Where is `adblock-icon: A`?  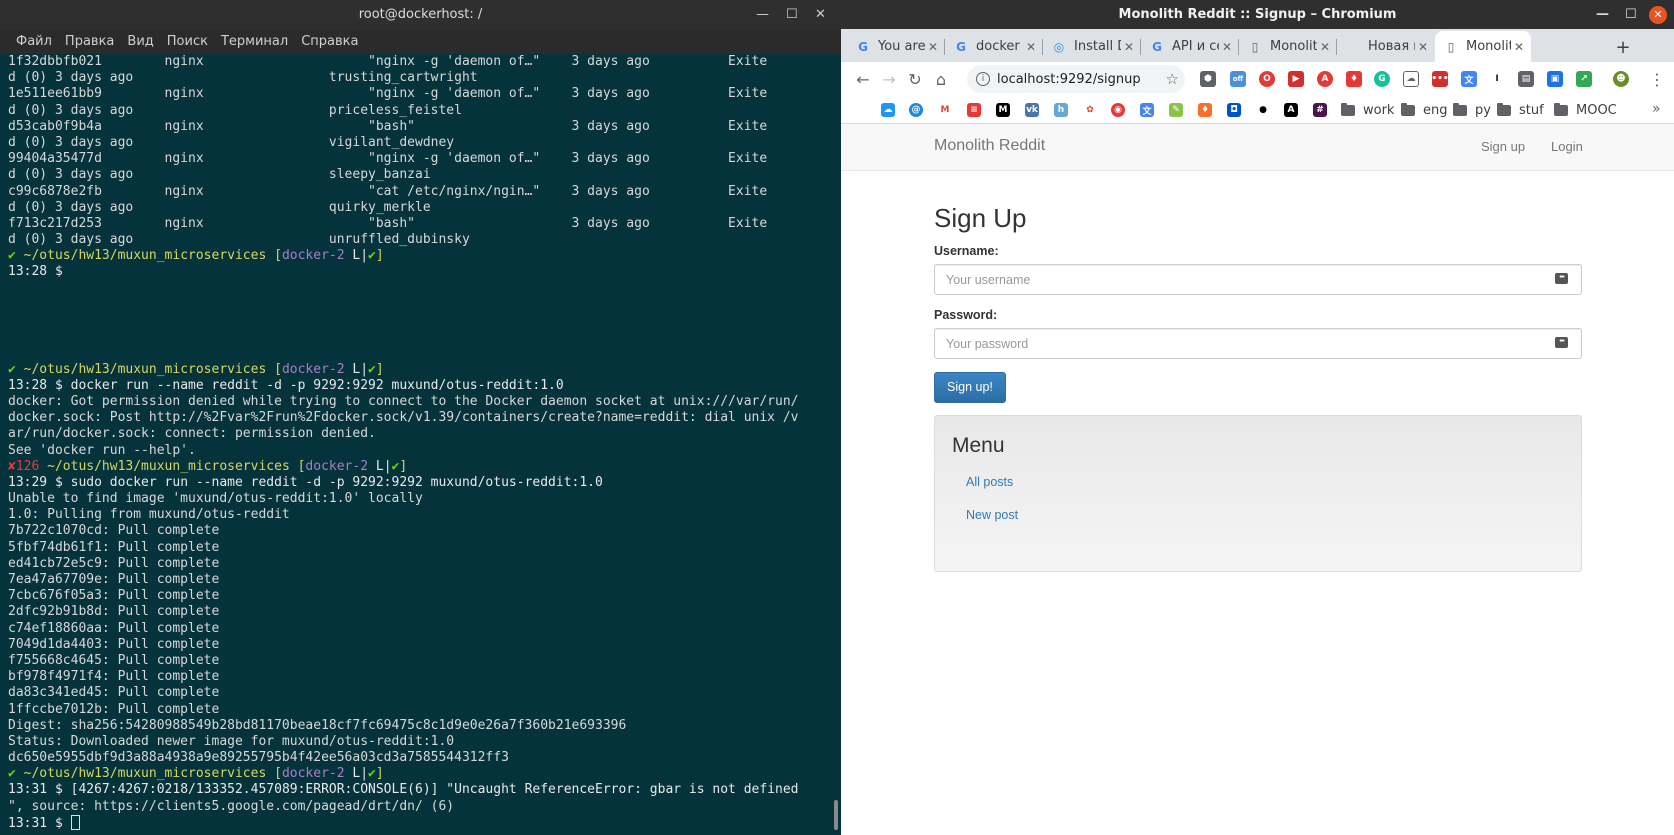
adblock-icon: A is located at coordinates (1325, 79).